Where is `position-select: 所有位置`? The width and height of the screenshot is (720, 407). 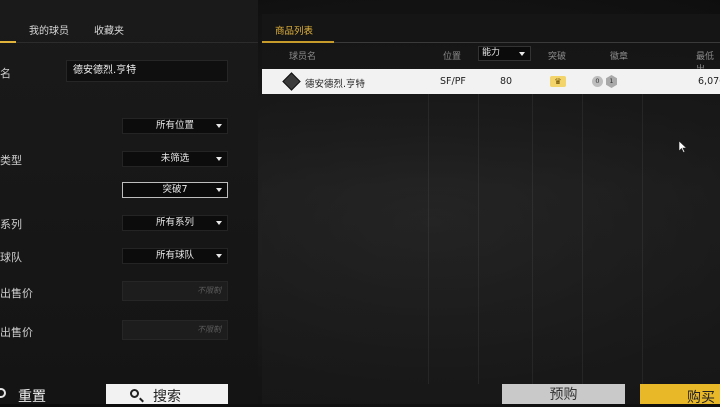 position-select: 所有位置 is located at coordinates (175, 126).